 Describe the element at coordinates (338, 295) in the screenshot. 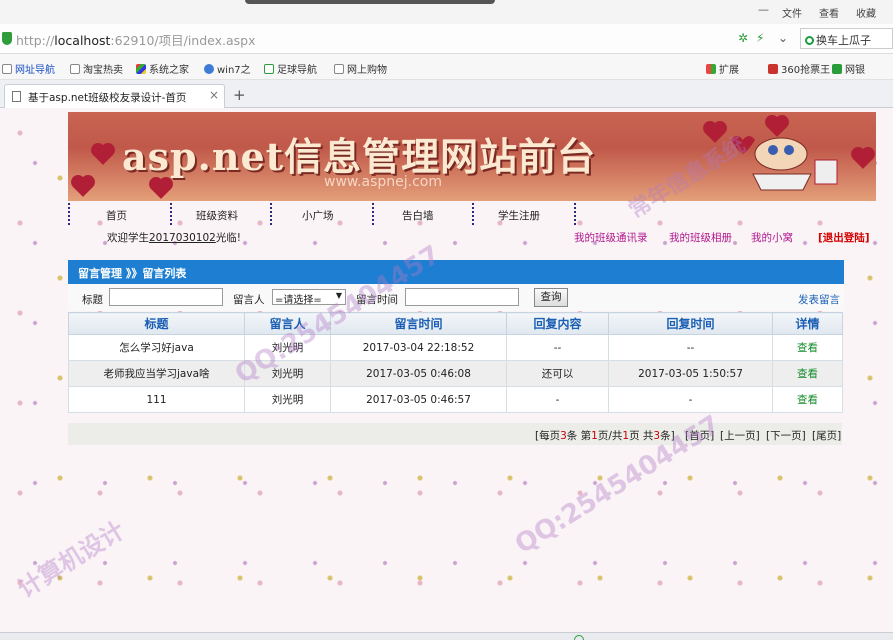

I see `dropdown-arrow-icon: ▼` at that location.